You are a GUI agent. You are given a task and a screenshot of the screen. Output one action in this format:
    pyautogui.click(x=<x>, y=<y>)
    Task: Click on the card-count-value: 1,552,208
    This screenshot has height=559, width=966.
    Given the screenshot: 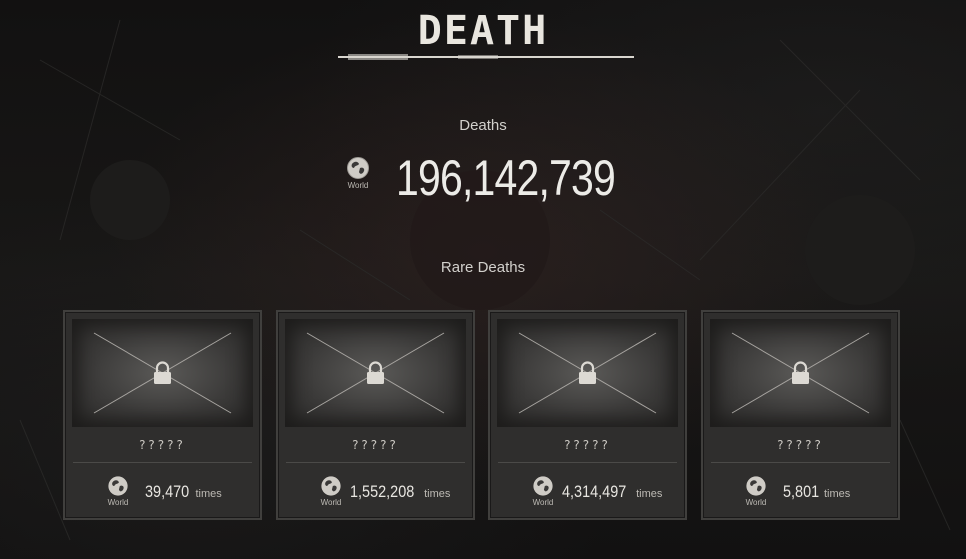 What is the action you would take?
    pyautogui.click(x=382, y=491)
    